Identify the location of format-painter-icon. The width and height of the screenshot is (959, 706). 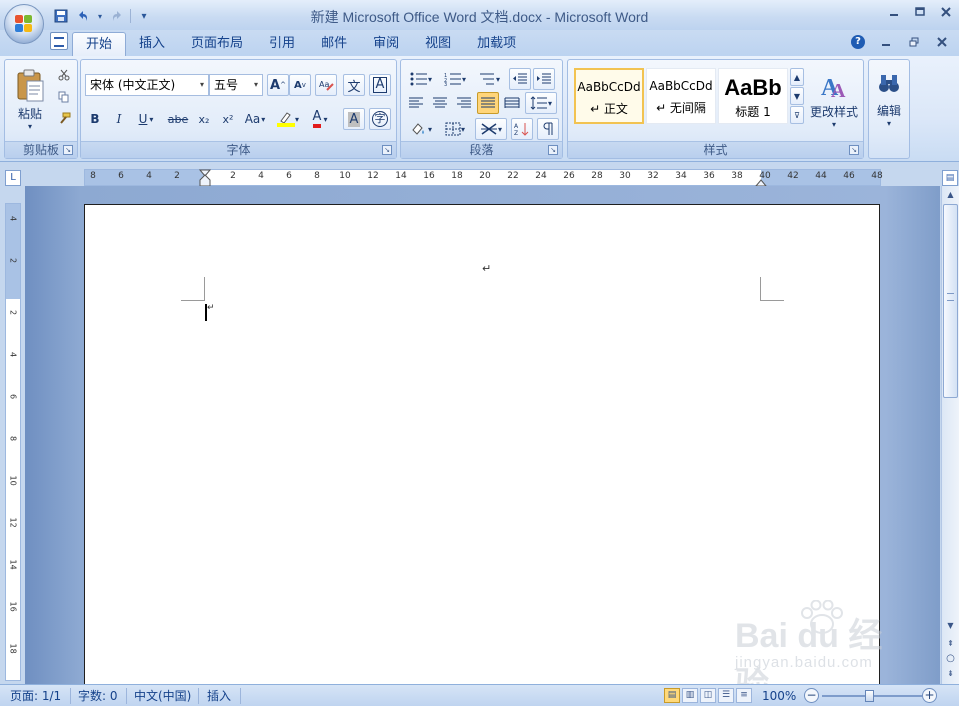
(64, 119).